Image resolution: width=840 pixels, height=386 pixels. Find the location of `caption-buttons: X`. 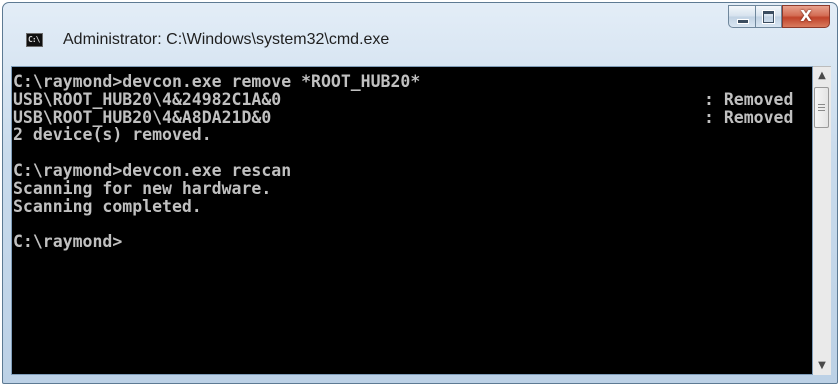

caption-buttons: X is located at coordinates (779, 16).